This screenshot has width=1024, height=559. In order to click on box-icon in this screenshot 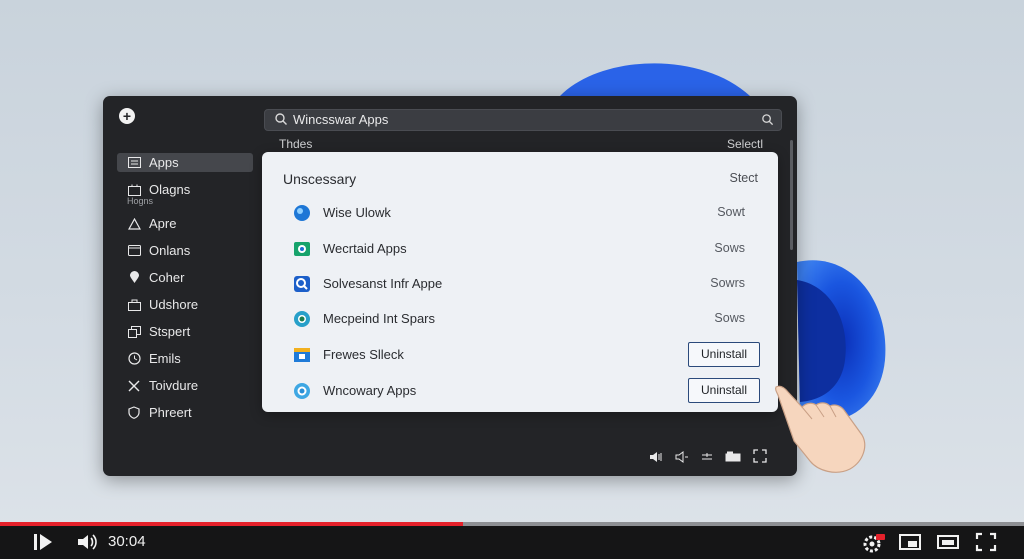, I will do `click(134, 190)`.